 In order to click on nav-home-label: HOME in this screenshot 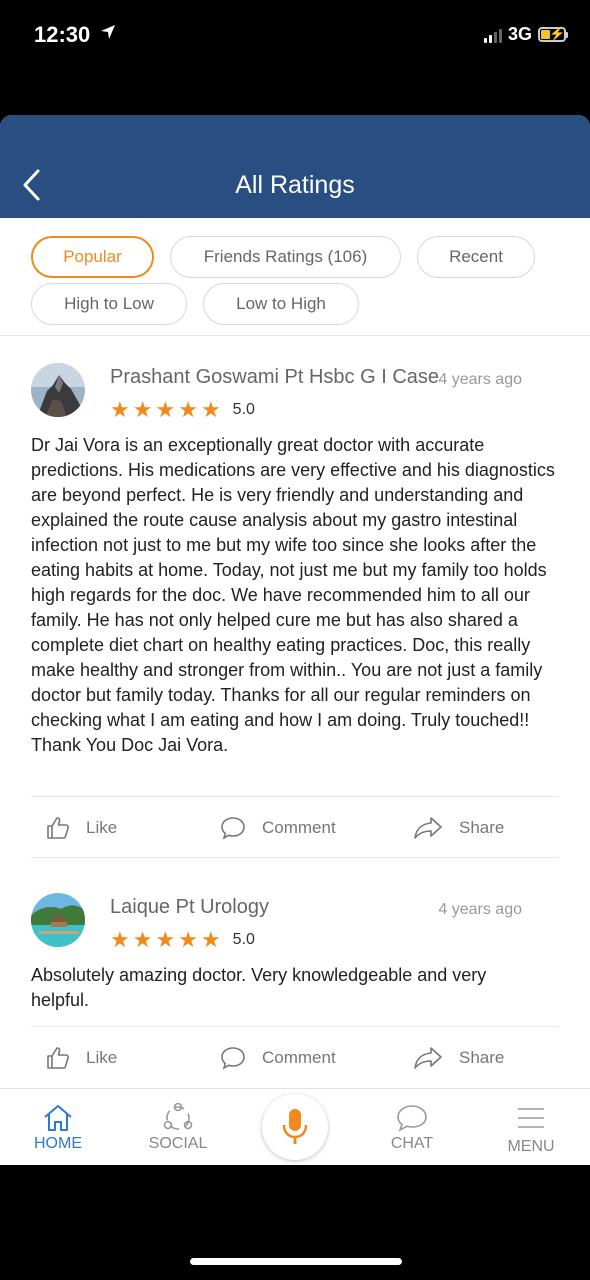, I will do `click(58, 1143)`.